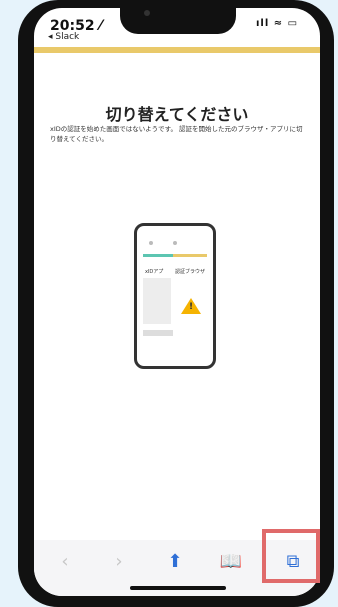  I want to click on home-indicator, so click(178, 588).